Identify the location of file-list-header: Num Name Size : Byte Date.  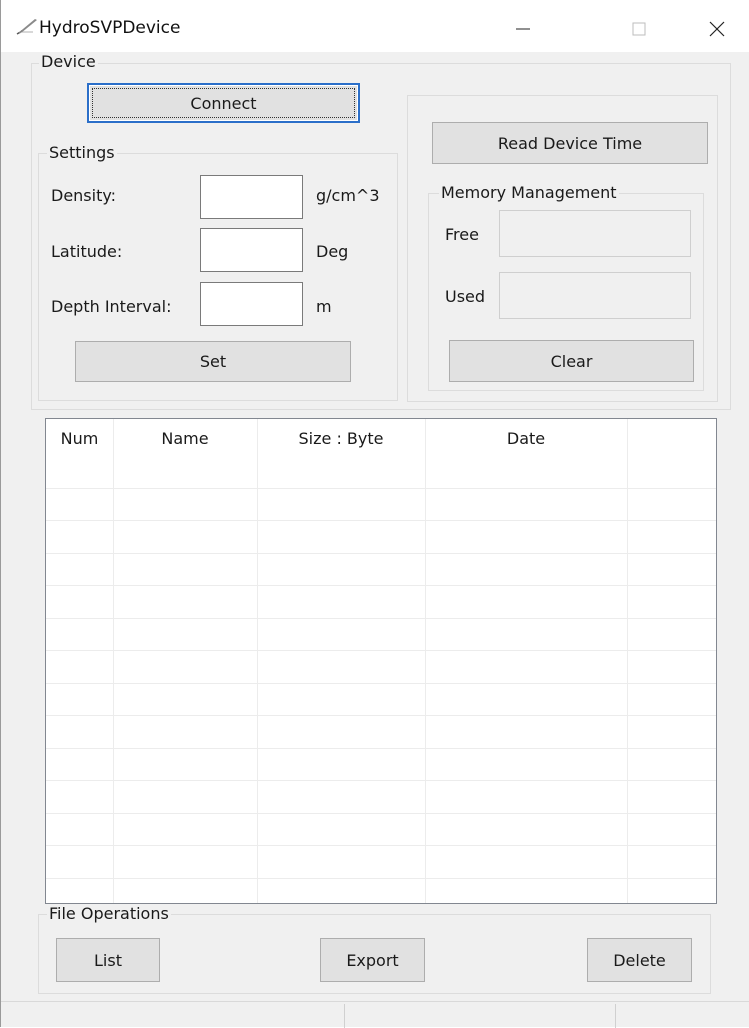
(381, 438).